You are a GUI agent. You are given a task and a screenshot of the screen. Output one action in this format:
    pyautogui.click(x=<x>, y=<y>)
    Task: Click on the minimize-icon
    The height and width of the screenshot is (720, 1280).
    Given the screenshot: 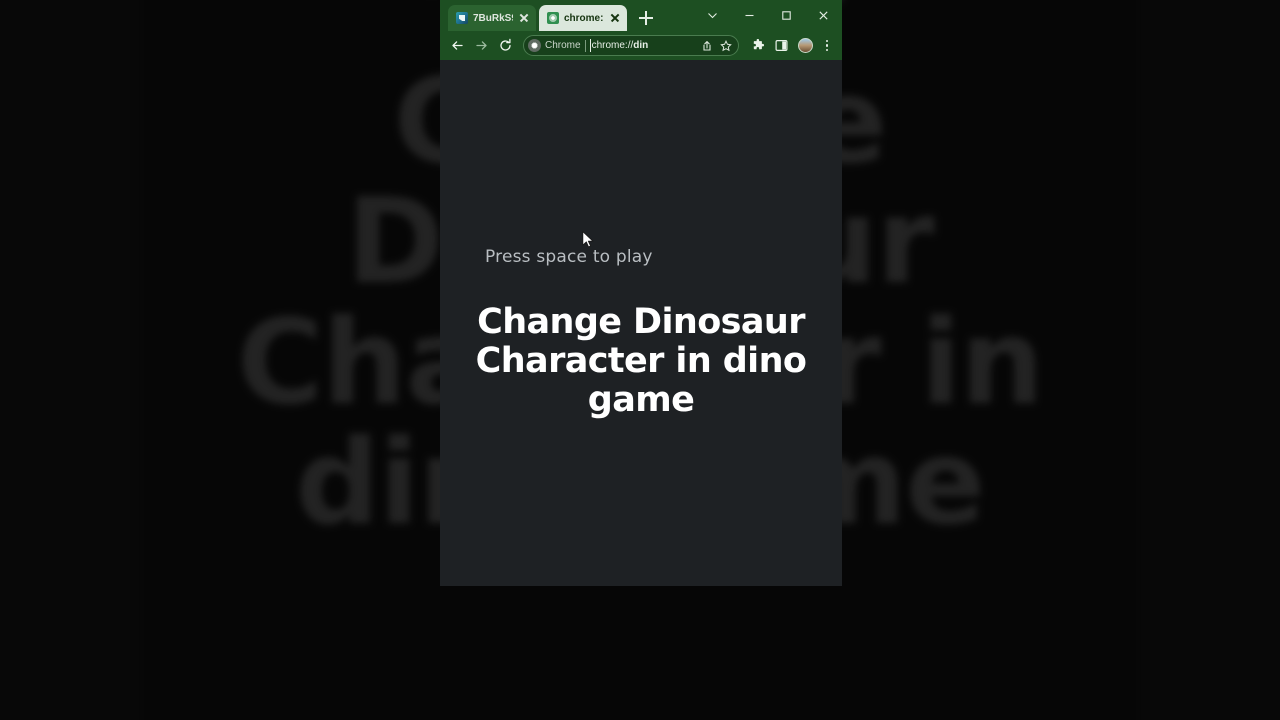 What is the action you would take?
    pyautogui.click(x=749, y=15)
    